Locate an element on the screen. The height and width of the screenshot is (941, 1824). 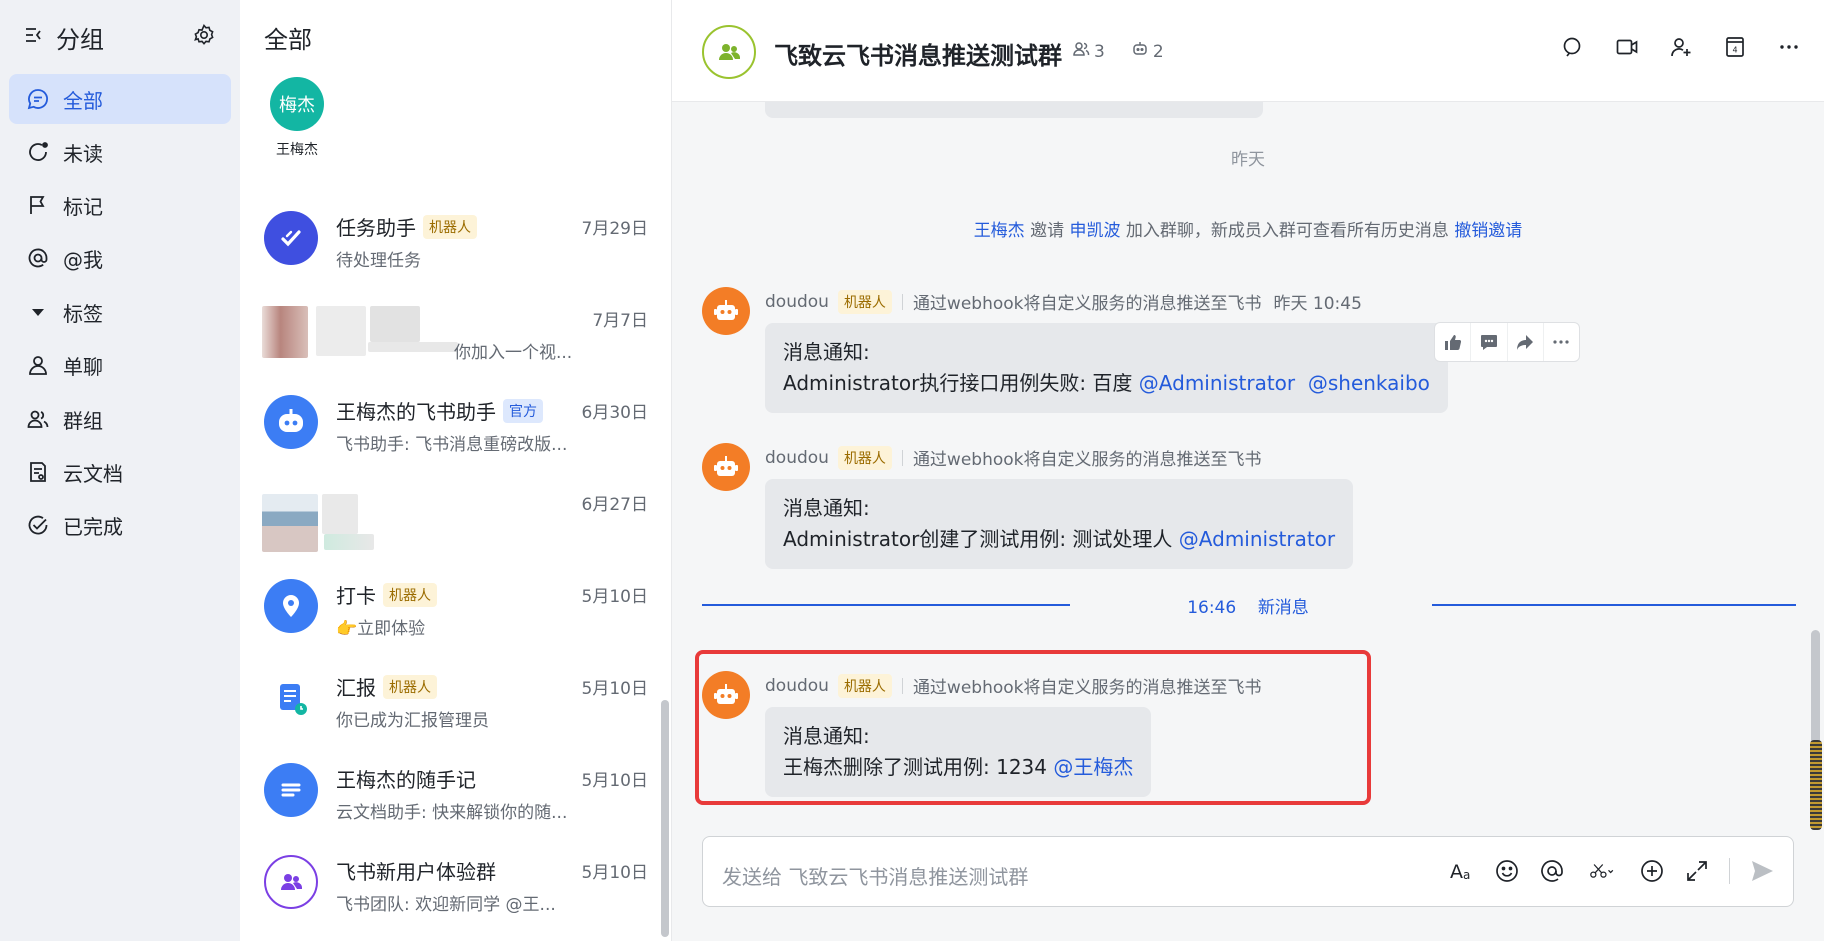
chat-bubble-icon is located at coordinates (38, 99).